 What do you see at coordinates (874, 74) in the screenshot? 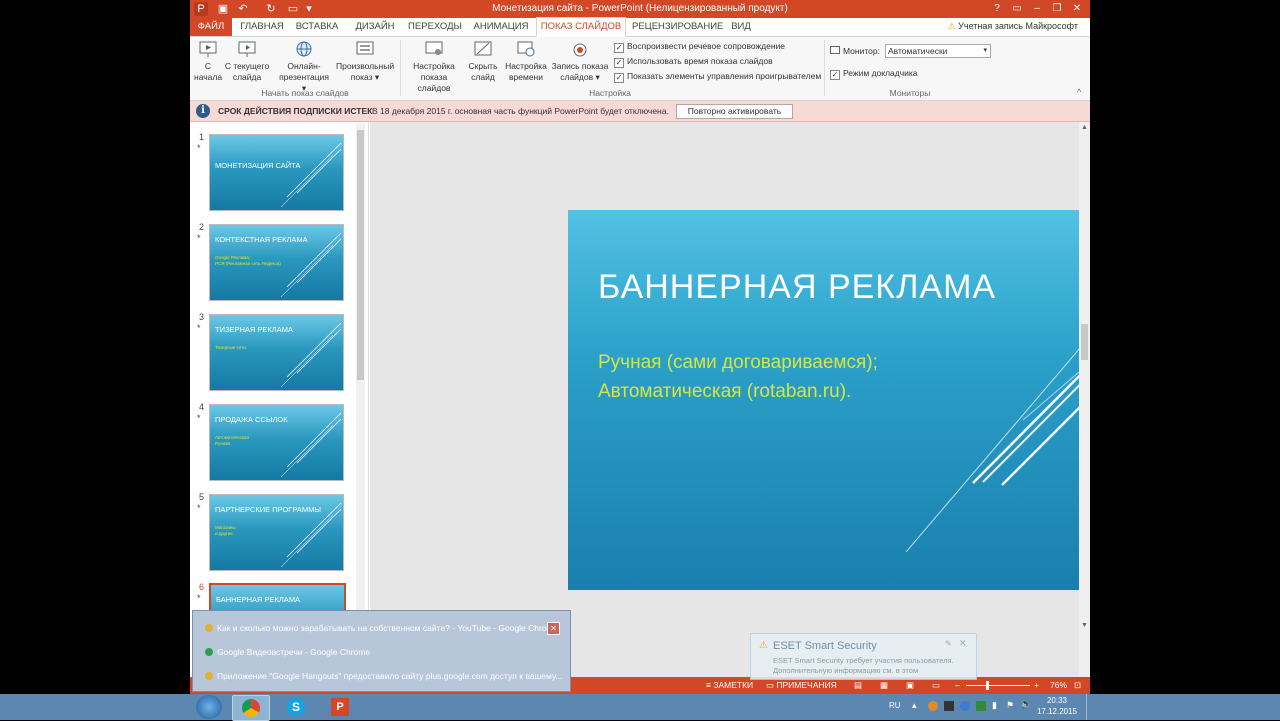
I see `presenter-view-checkbox: ✓ Режим докладчика` at bounding box center [874, 74].